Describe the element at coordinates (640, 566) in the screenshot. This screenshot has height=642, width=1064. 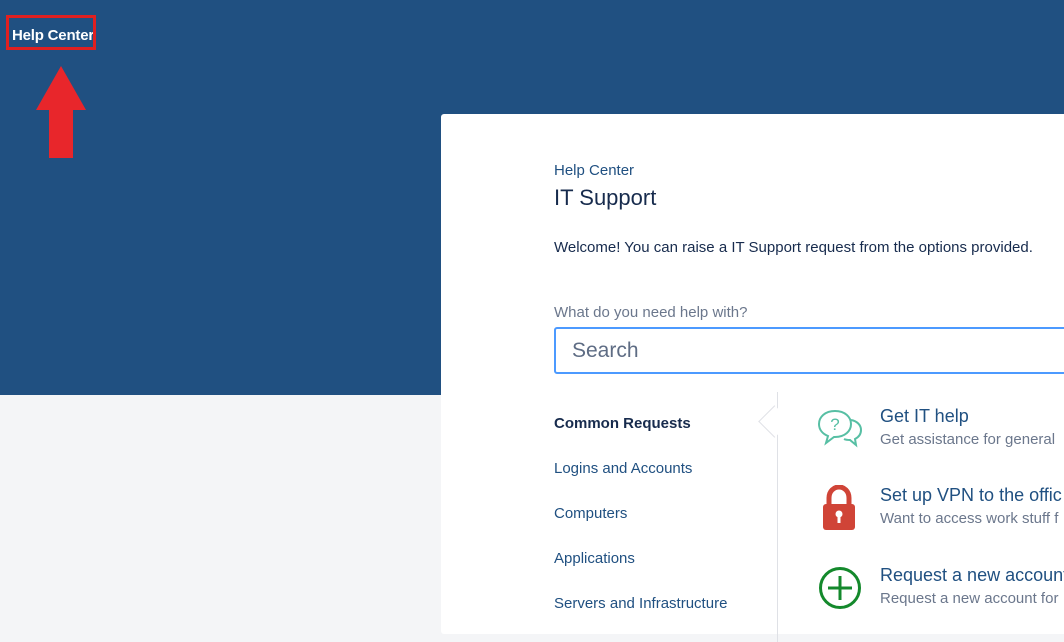
I see `category-applications: Applications` at that location.